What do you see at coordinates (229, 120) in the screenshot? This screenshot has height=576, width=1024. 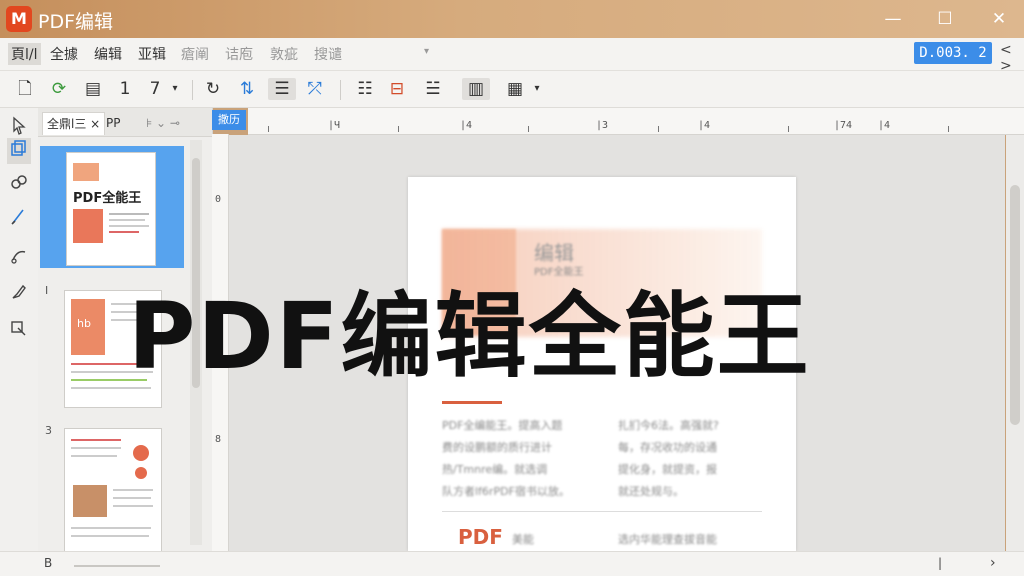 I see `document-tab: 撒历` at bounding box center [229, 120].